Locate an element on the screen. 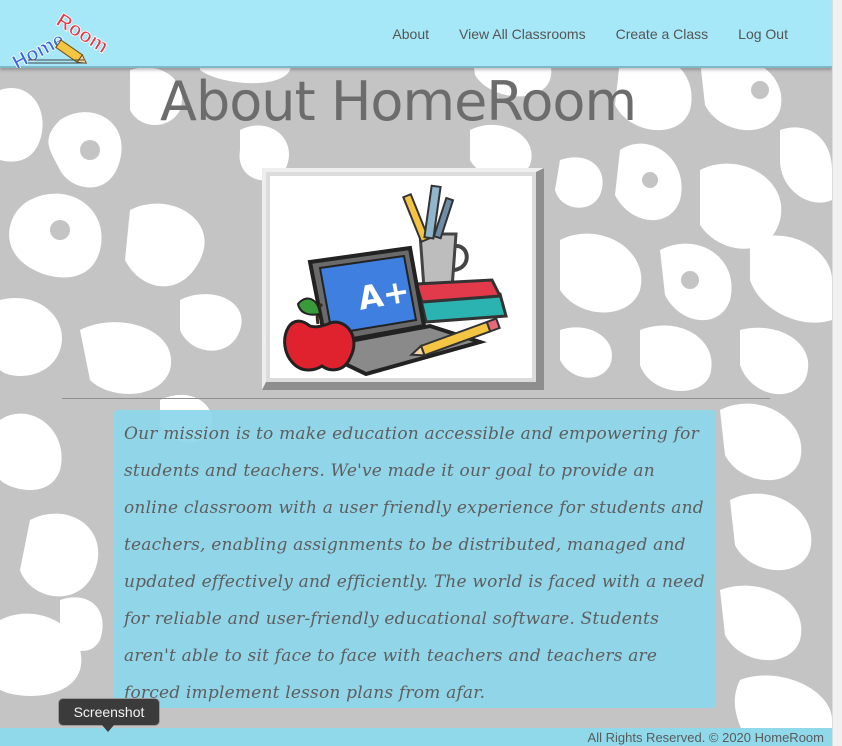 The height and width of the screenshot is (746, 842). vertical-scrollbar is located at coordinates (837, 373).